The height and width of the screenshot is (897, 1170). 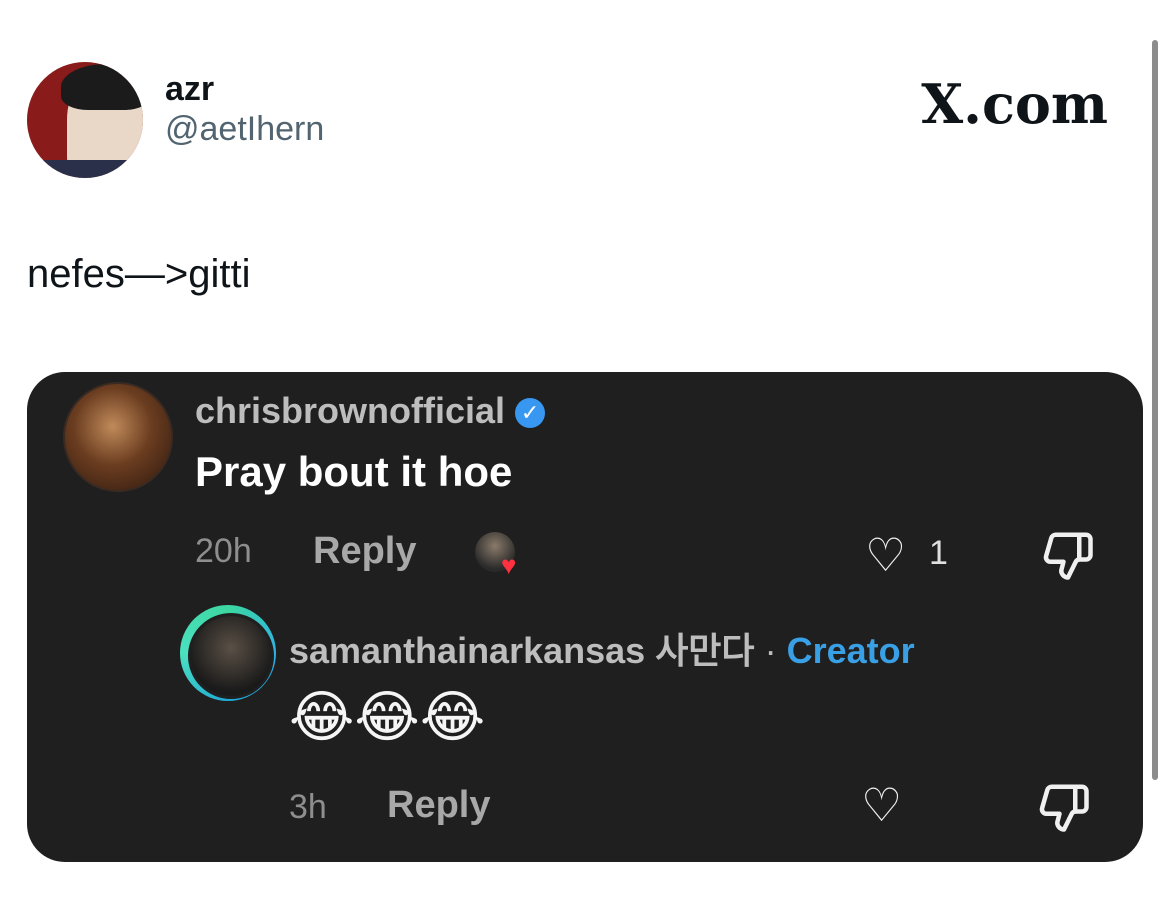 I want to click on commenter-username-row: chrisbrownofficial ✓, so click(x=370, y=411).